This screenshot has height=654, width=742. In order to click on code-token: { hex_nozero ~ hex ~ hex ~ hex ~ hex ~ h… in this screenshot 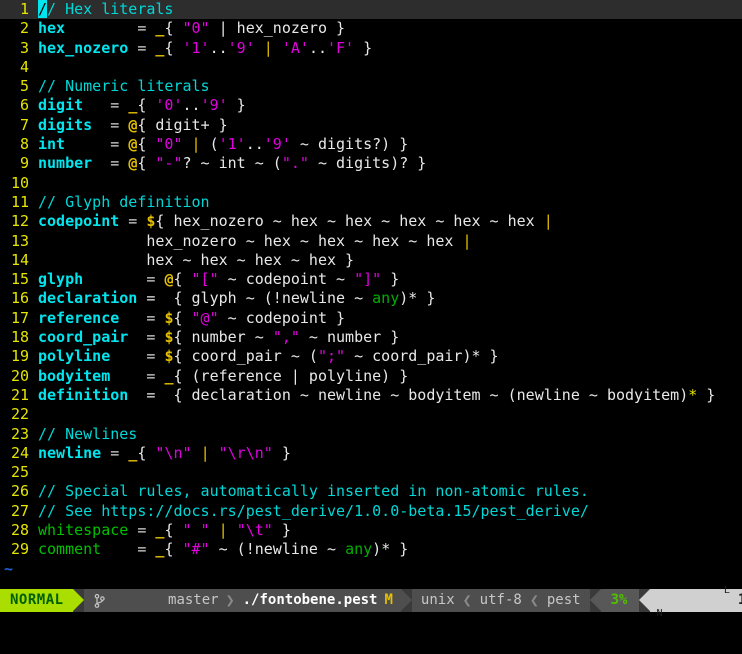, I will do `click(349, 221)`.